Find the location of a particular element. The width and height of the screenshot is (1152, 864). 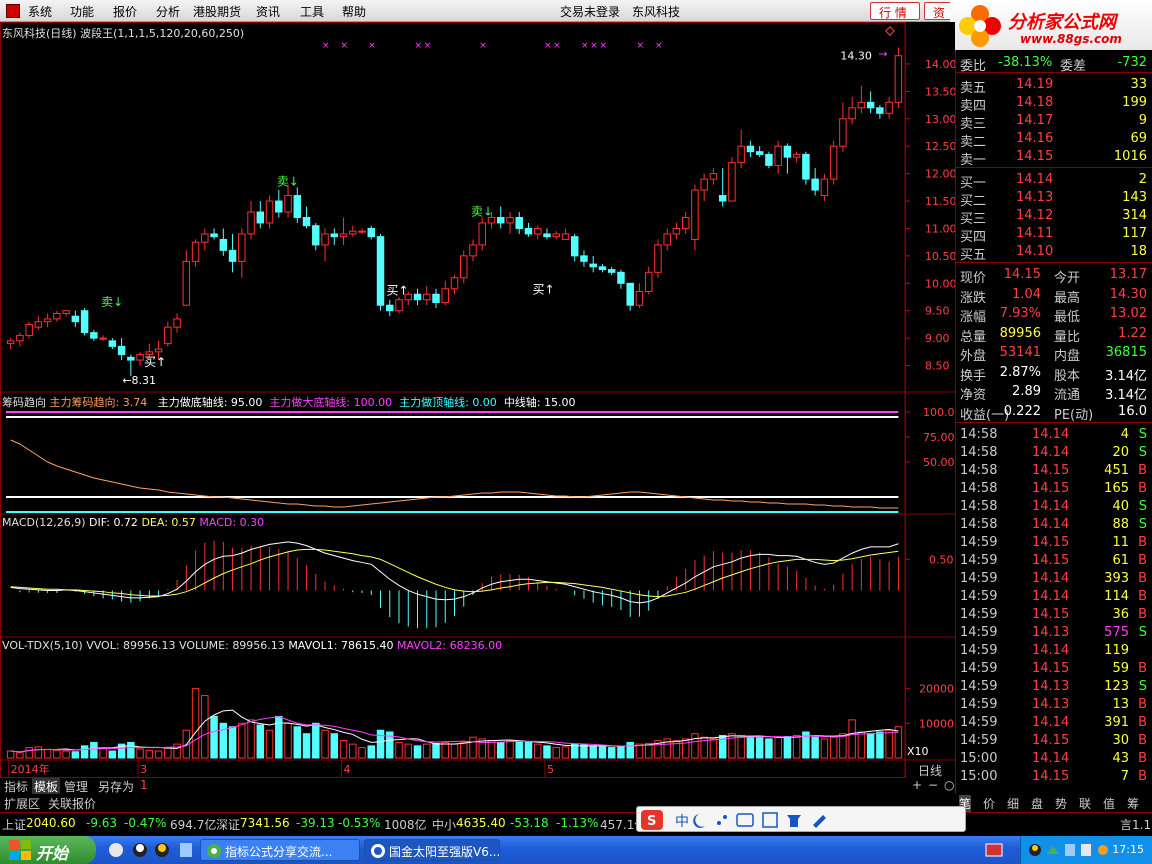

high-price-label: 14.30 is located at coordinates (856, 55).